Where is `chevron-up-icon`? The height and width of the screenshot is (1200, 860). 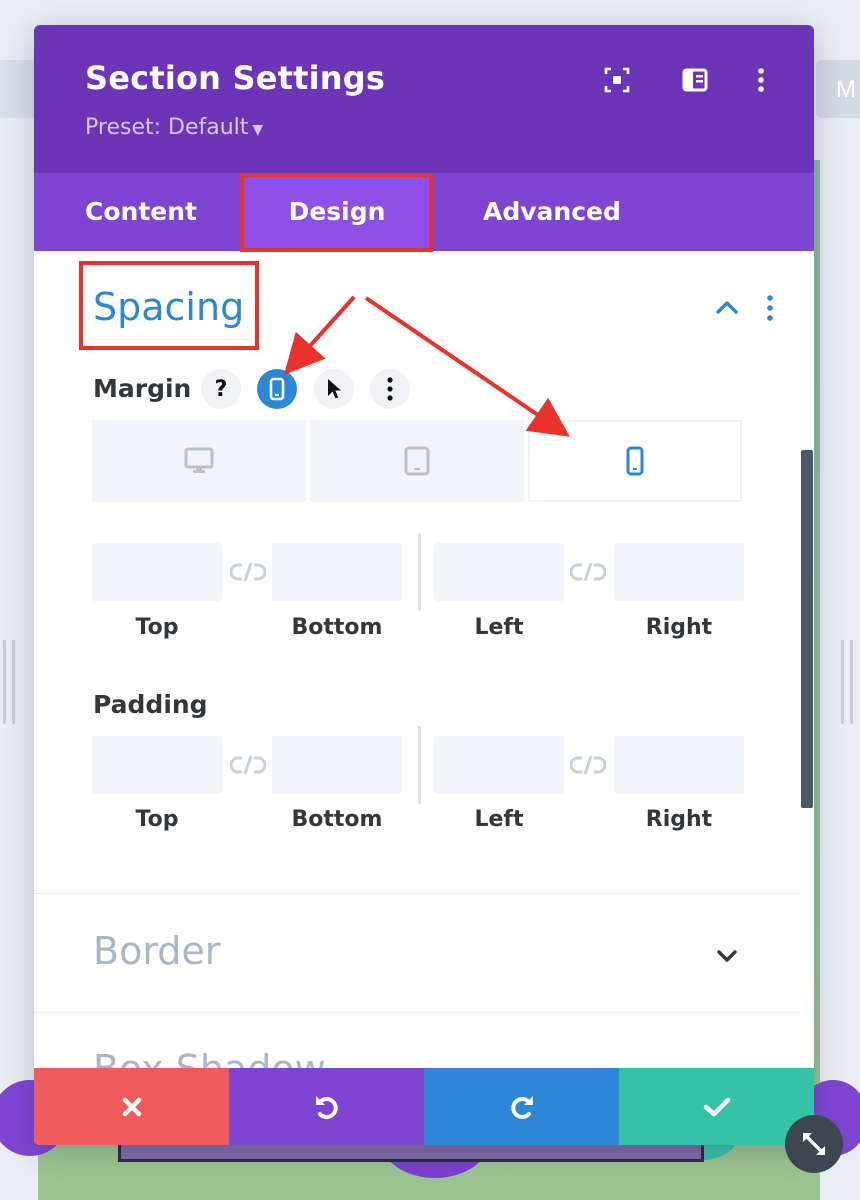 chevron-up-icon is located at coordinates (727, 308).